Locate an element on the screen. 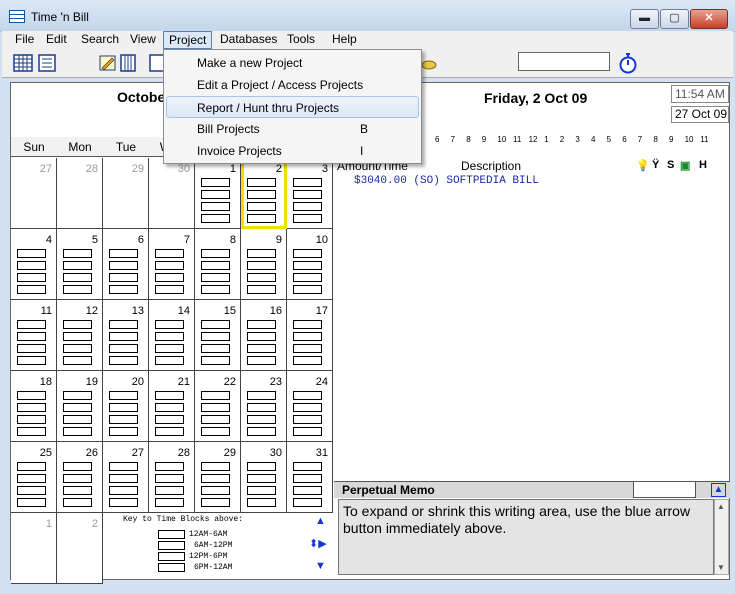 The image size is (735, 594). calendar-day-cell: 8 is located at coordinates (218, 264).